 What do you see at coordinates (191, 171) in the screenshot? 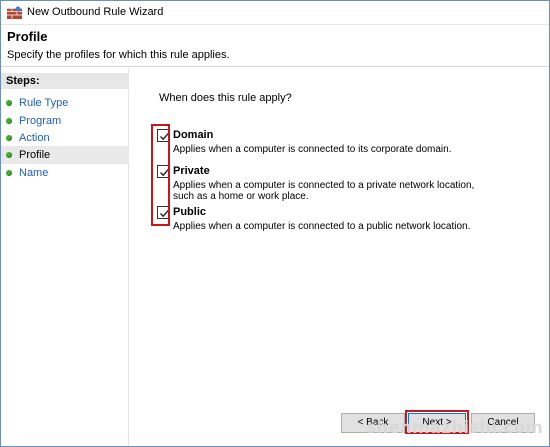
I see `private-label: Private` at bounding box center [191, 171].